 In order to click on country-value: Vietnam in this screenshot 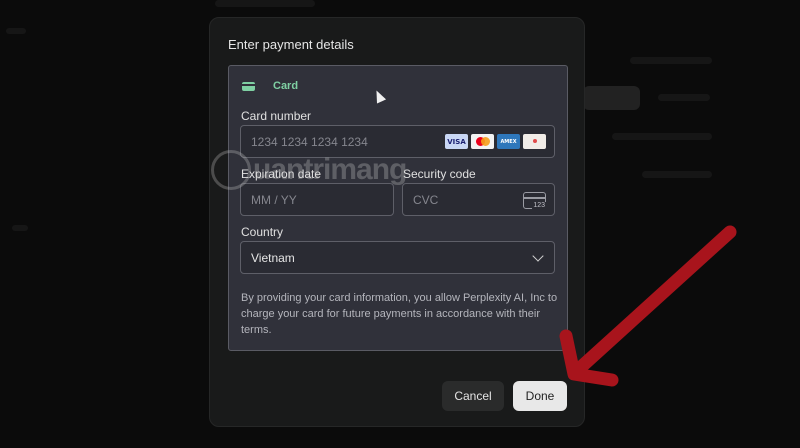, I will do `click(273, 257)`.